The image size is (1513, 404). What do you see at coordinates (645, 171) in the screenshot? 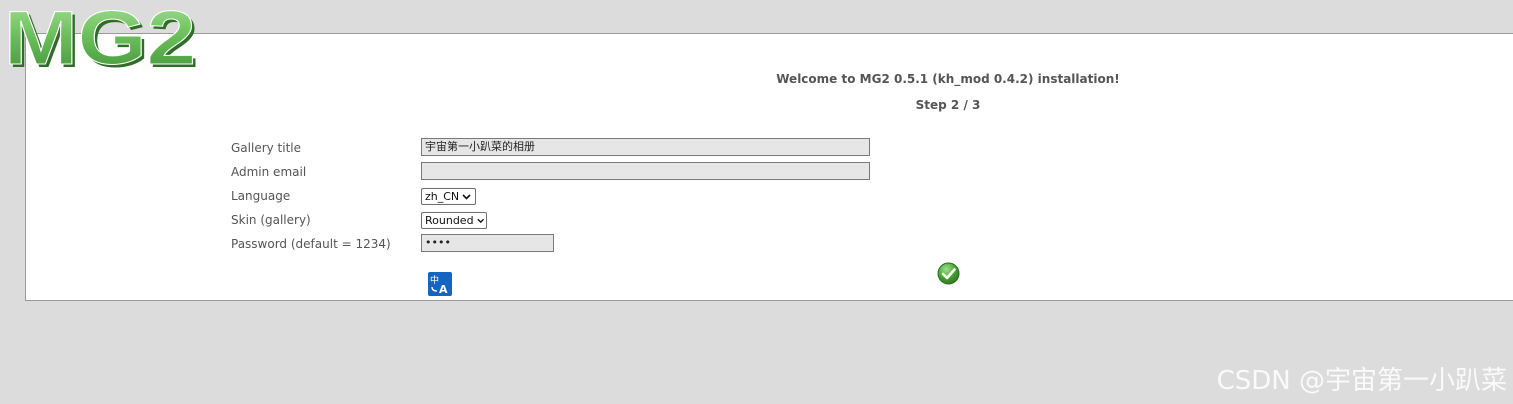
I see `admin-email-input` at bounding box center [645, 171].